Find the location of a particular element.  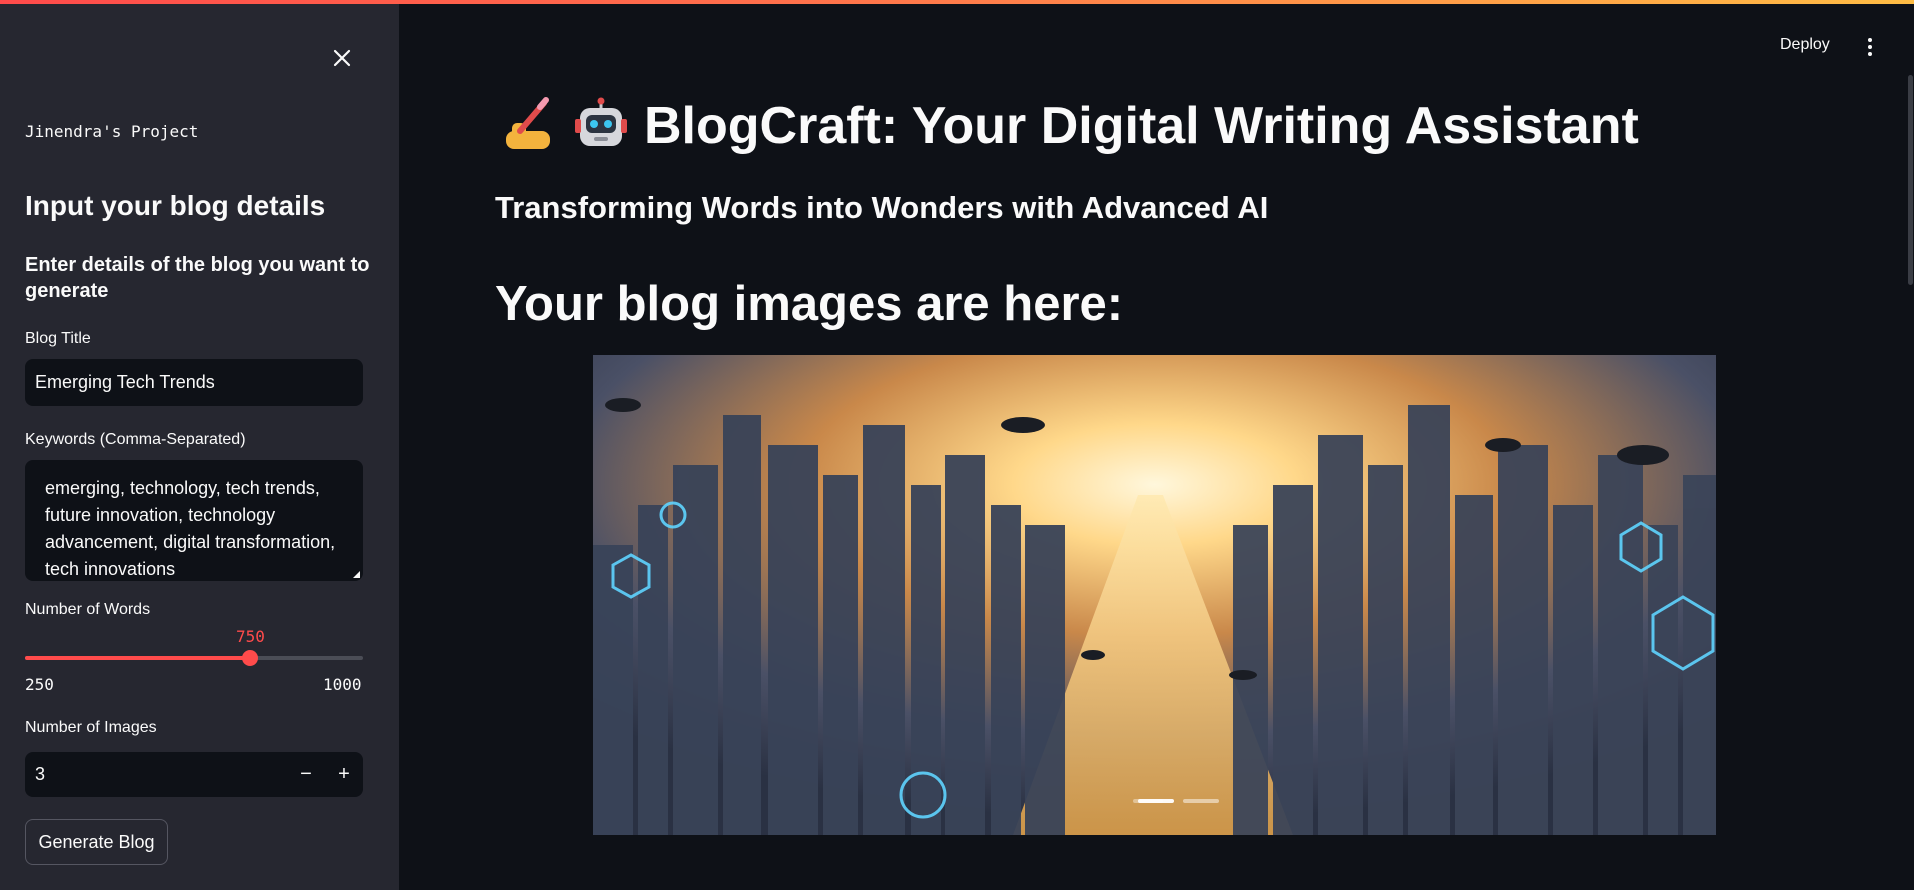

blog-title-input: Emerging Tech Trends is located at coordinates (194, 382).